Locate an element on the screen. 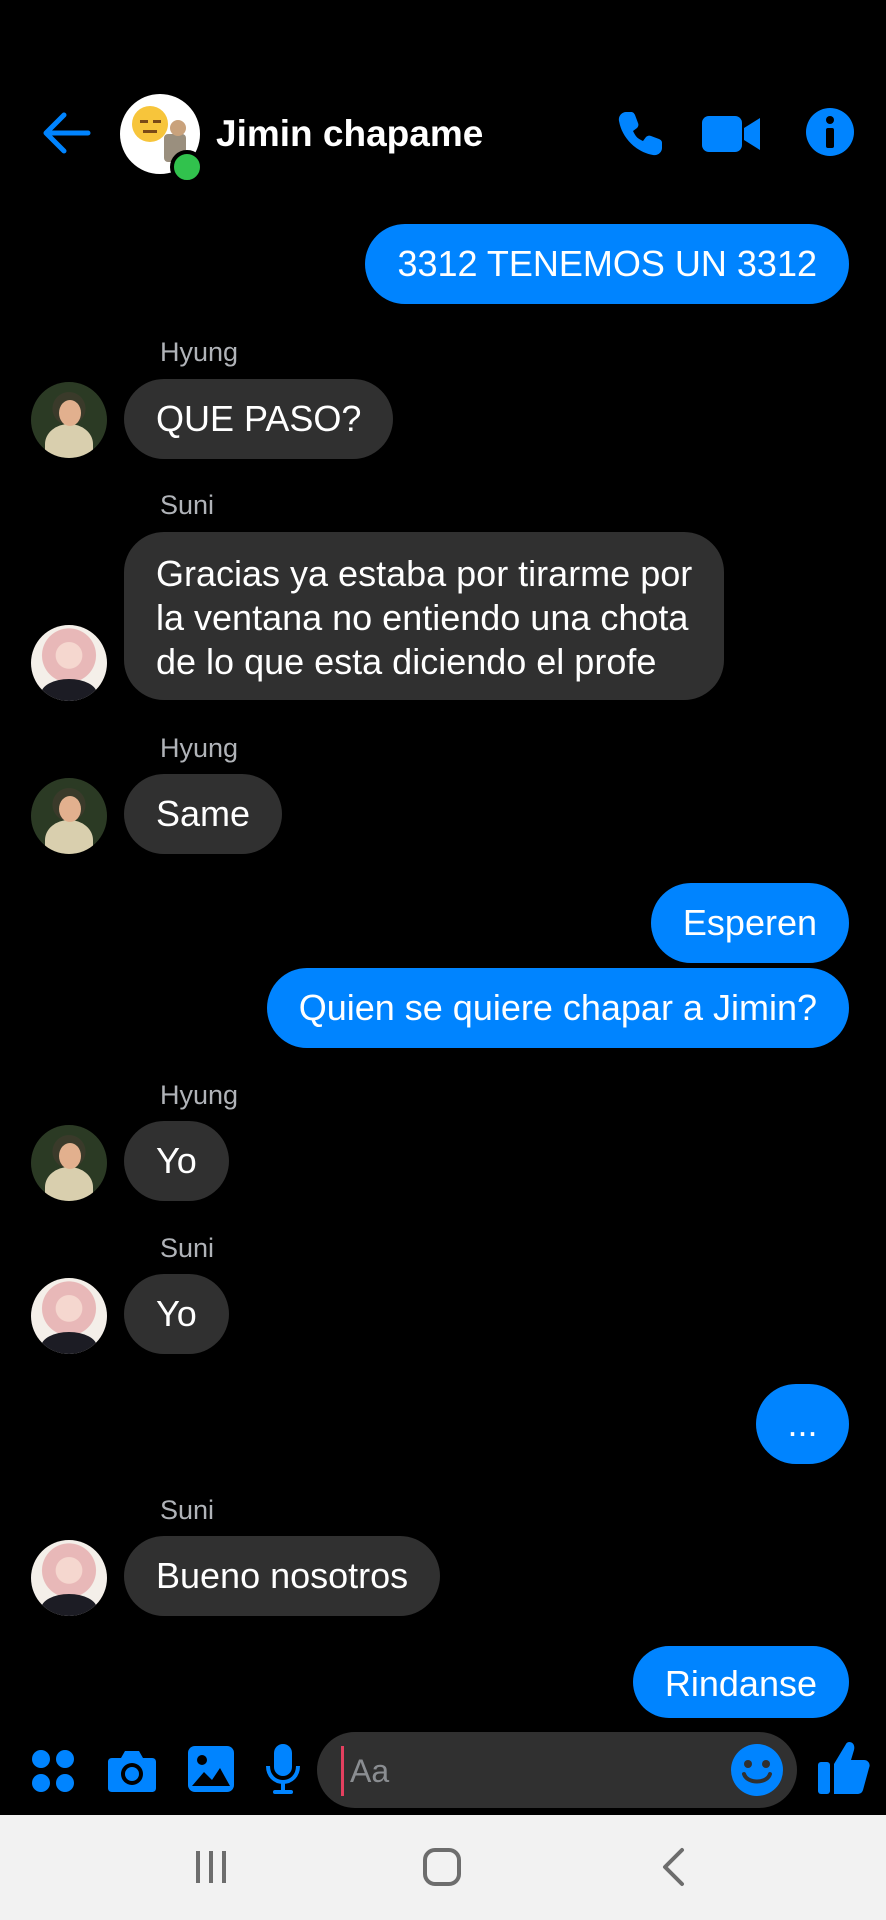 This screenshot has width=886, height=1920. incoming-message: Bueno nosotros is located at coordinates (282, 1576).